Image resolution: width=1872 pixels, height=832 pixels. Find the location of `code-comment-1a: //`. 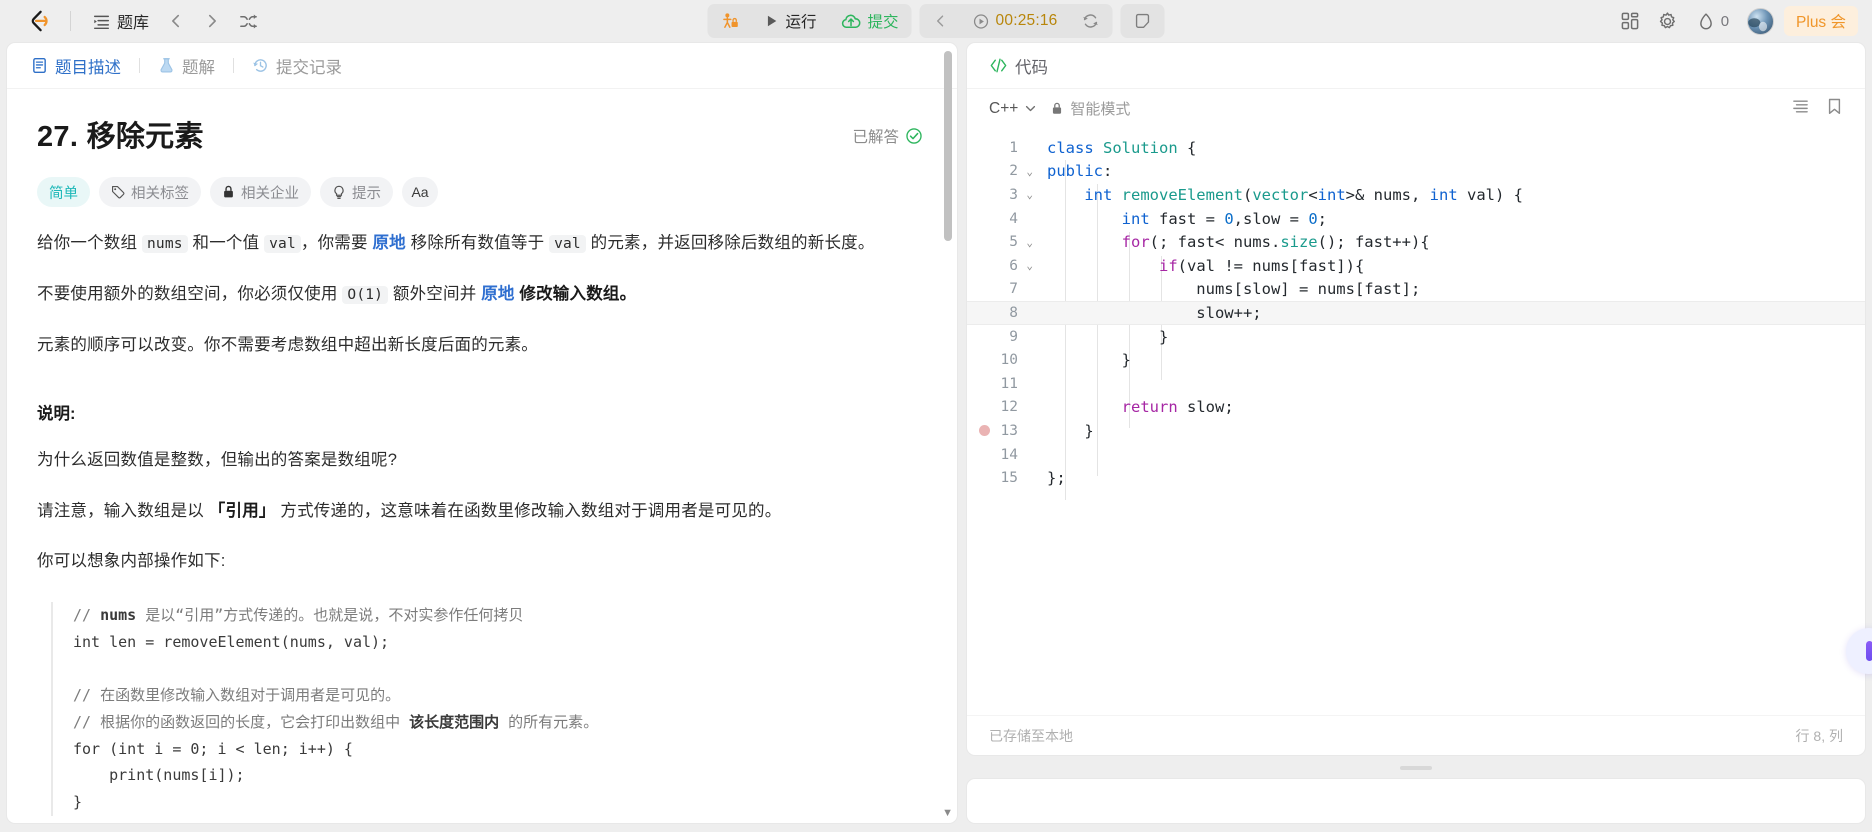

code-comment-1a: // is located at coordinates (87, 615).